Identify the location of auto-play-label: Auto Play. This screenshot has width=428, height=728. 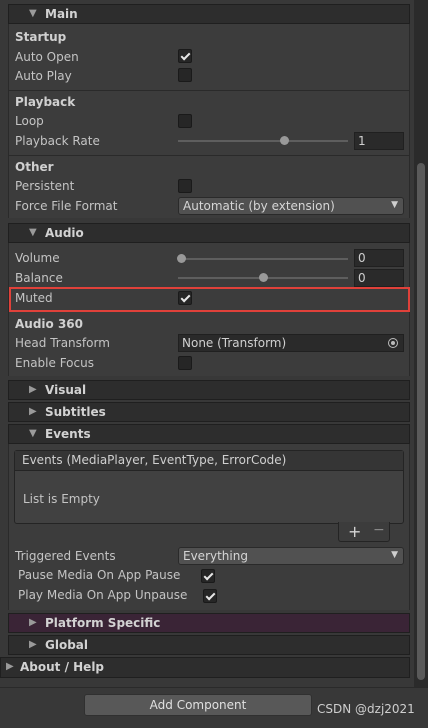
(43, 76).